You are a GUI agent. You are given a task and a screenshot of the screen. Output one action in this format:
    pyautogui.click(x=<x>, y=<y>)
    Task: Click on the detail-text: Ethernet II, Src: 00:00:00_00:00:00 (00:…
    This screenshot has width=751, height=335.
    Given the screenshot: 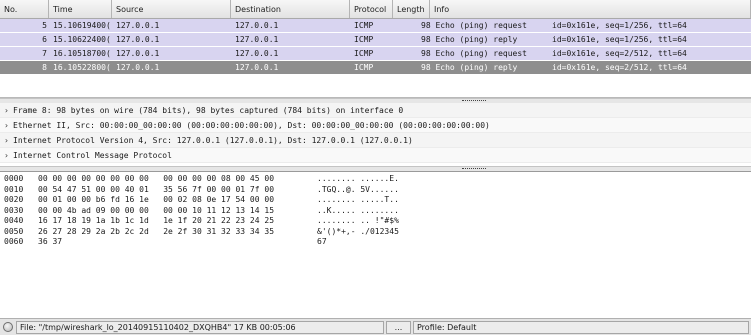 What is the action you would take?
    pyautogui.click(x=251, y=125)
    